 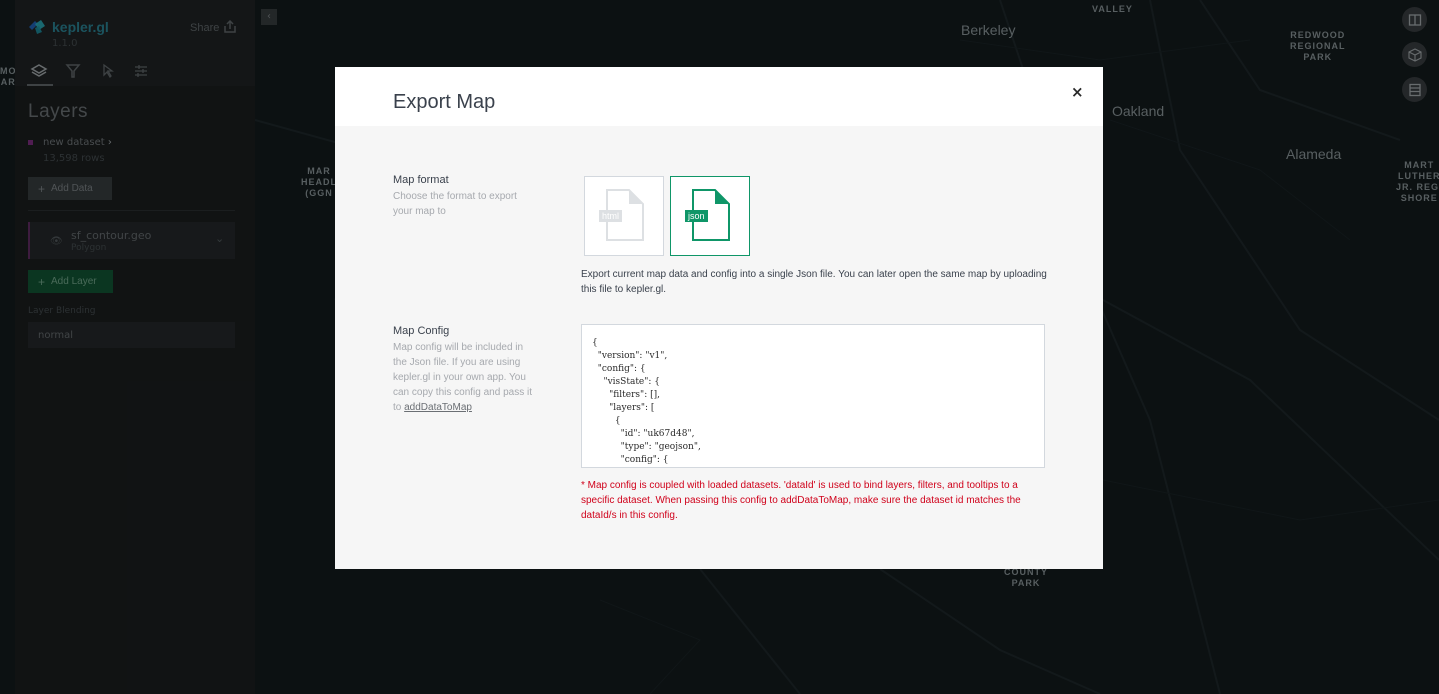 What do you see at coordinates (696, 216) in the screenshot?
I see `format-label-json: json` at bounding box center [696, 216].